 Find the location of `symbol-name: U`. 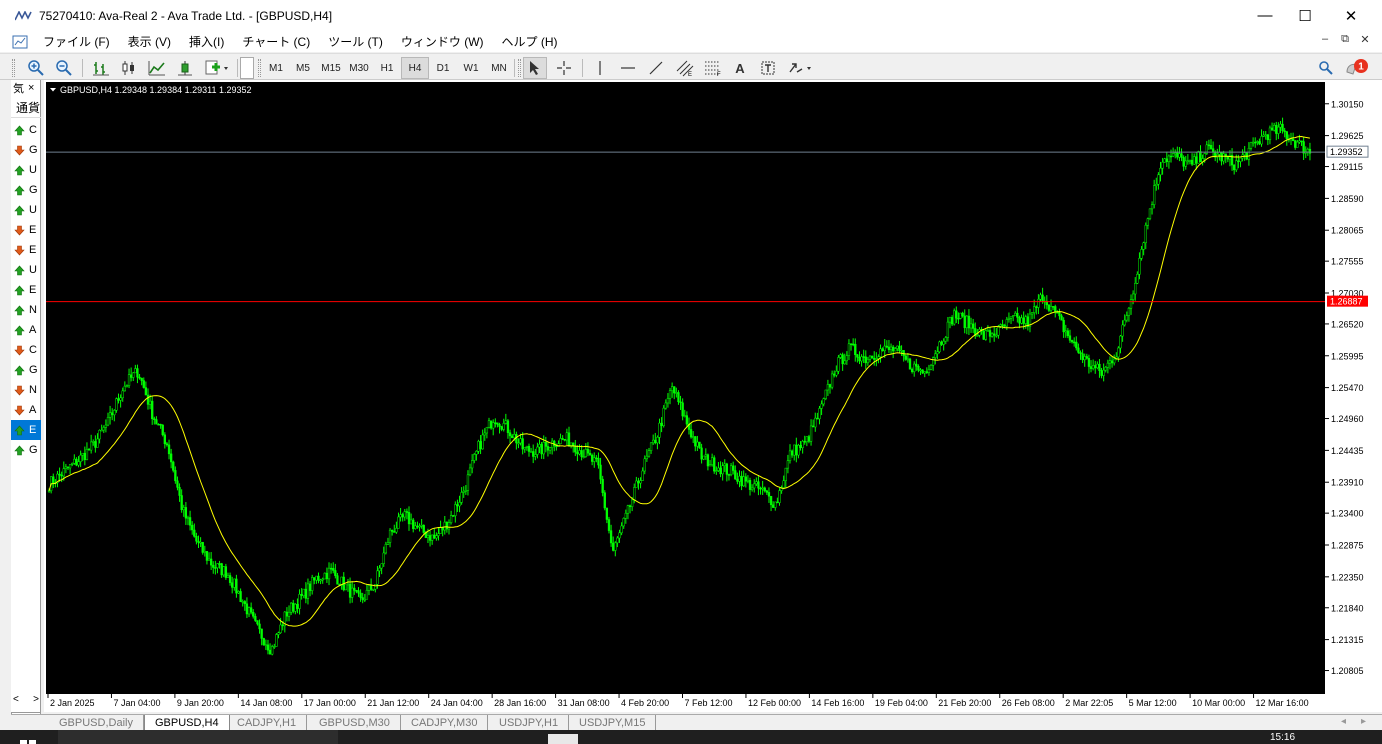

symbol-name: U is located at coordinates (33, 210).